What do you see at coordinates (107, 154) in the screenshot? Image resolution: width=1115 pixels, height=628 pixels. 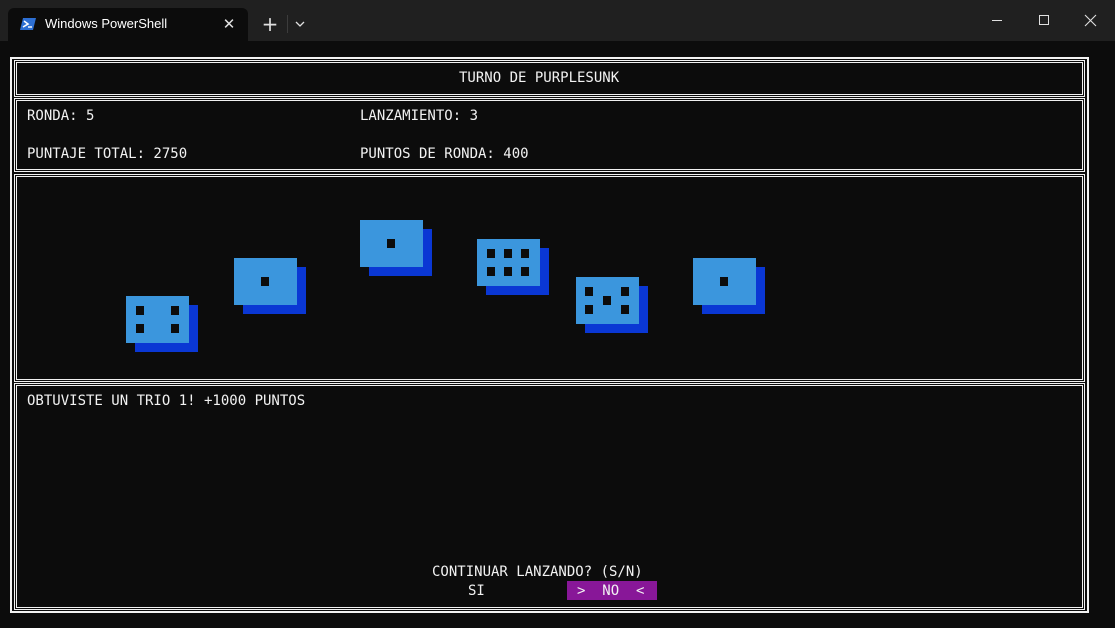 I see `total-score-label: PUNTAJE TOTAL: 2750` at bounding box center [107, 154].